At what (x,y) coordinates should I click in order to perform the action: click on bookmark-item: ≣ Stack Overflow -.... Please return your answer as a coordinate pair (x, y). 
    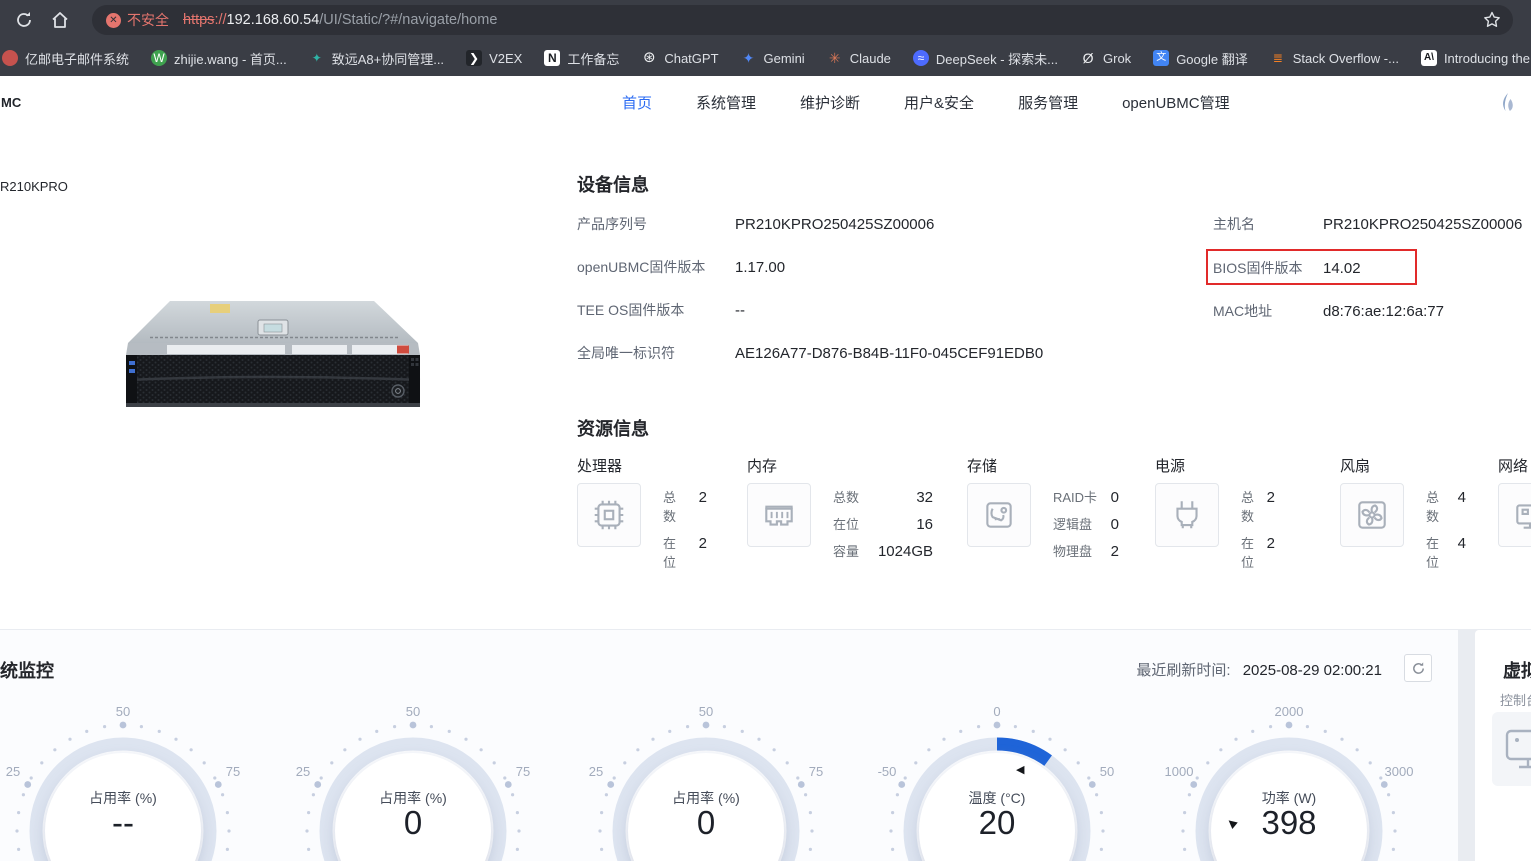
    Looking at the image, I should click on (1334, 58).